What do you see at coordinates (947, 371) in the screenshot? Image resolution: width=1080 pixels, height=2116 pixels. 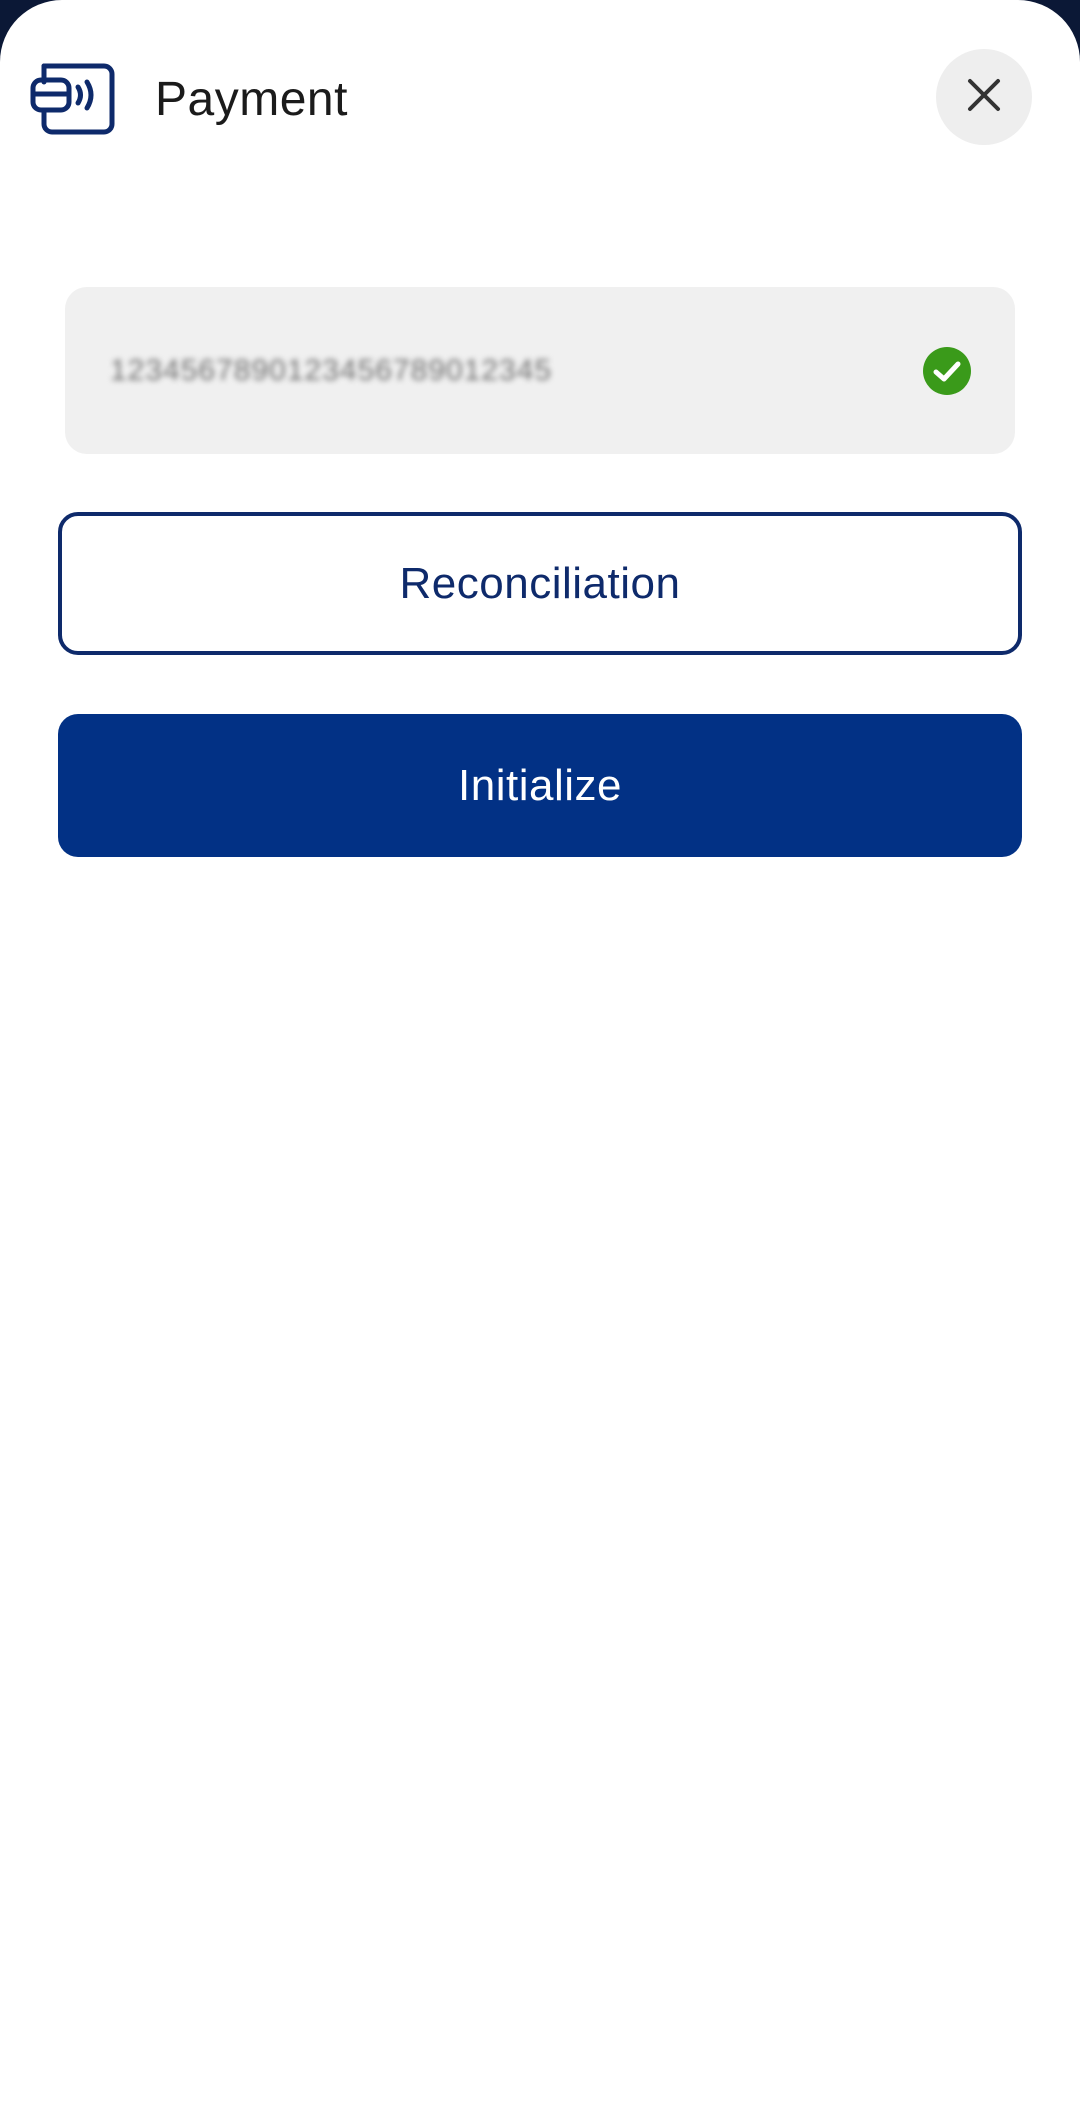 I see `check-circle-icon` at bounding box center [947, 371].